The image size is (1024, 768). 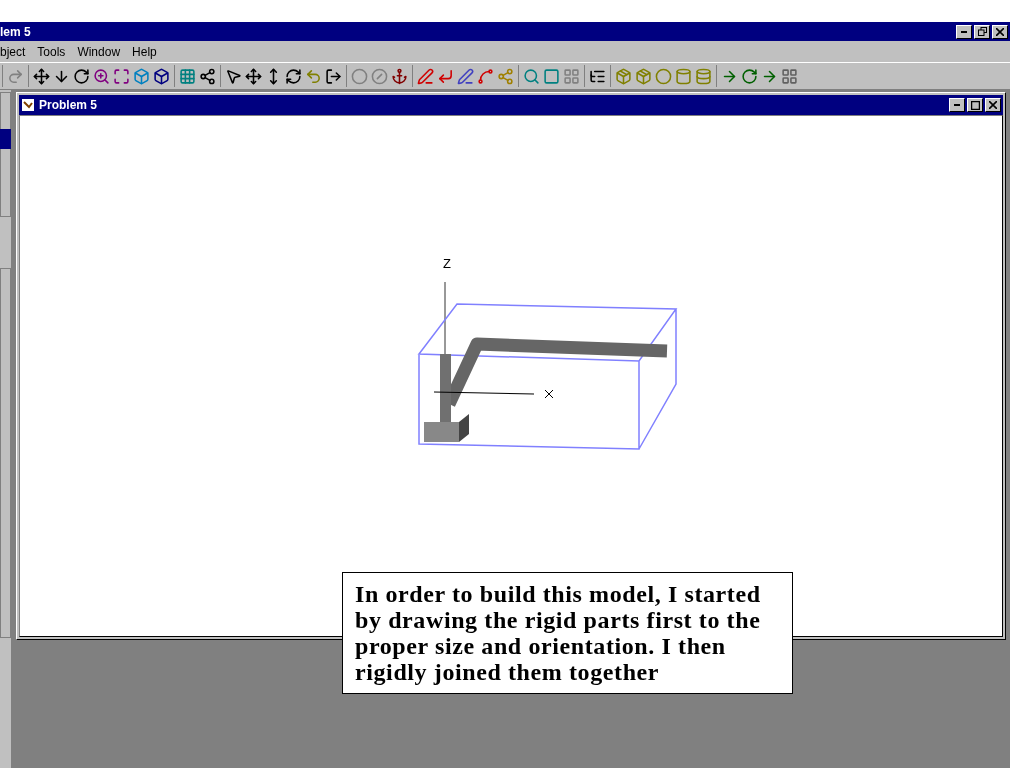 I want to click on menu-item: Tools, so click(x=51, y=51).